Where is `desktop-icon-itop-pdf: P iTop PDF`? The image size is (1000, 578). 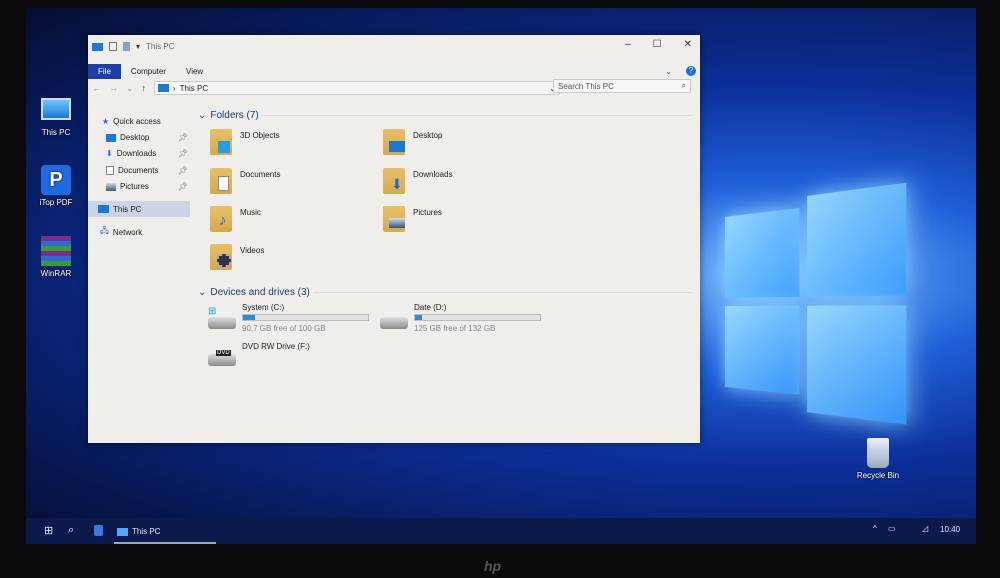 desktop-icon-itop-pdf: P iTop PDF is located at coordinates (56, 186).